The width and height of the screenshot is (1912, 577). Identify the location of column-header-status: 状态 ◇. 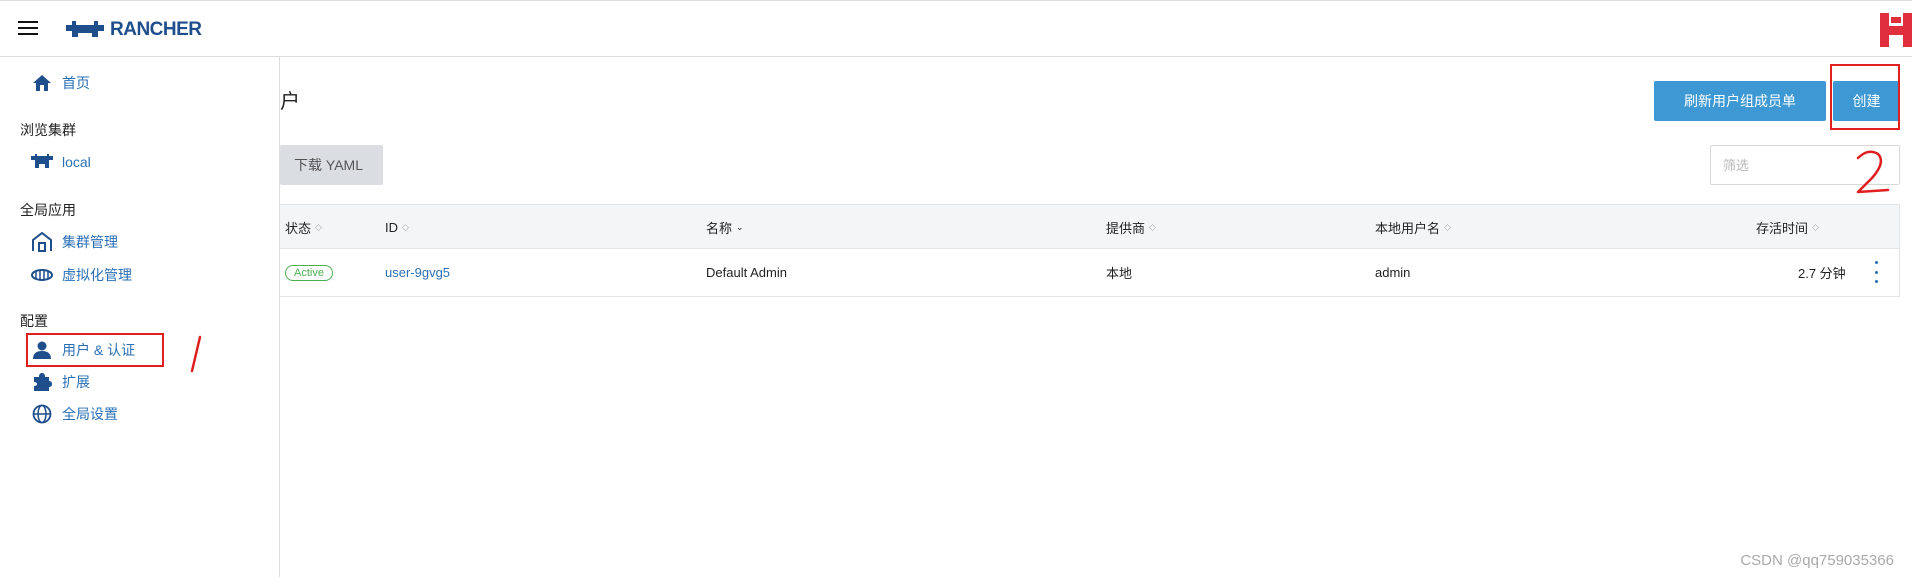
(303, 227).